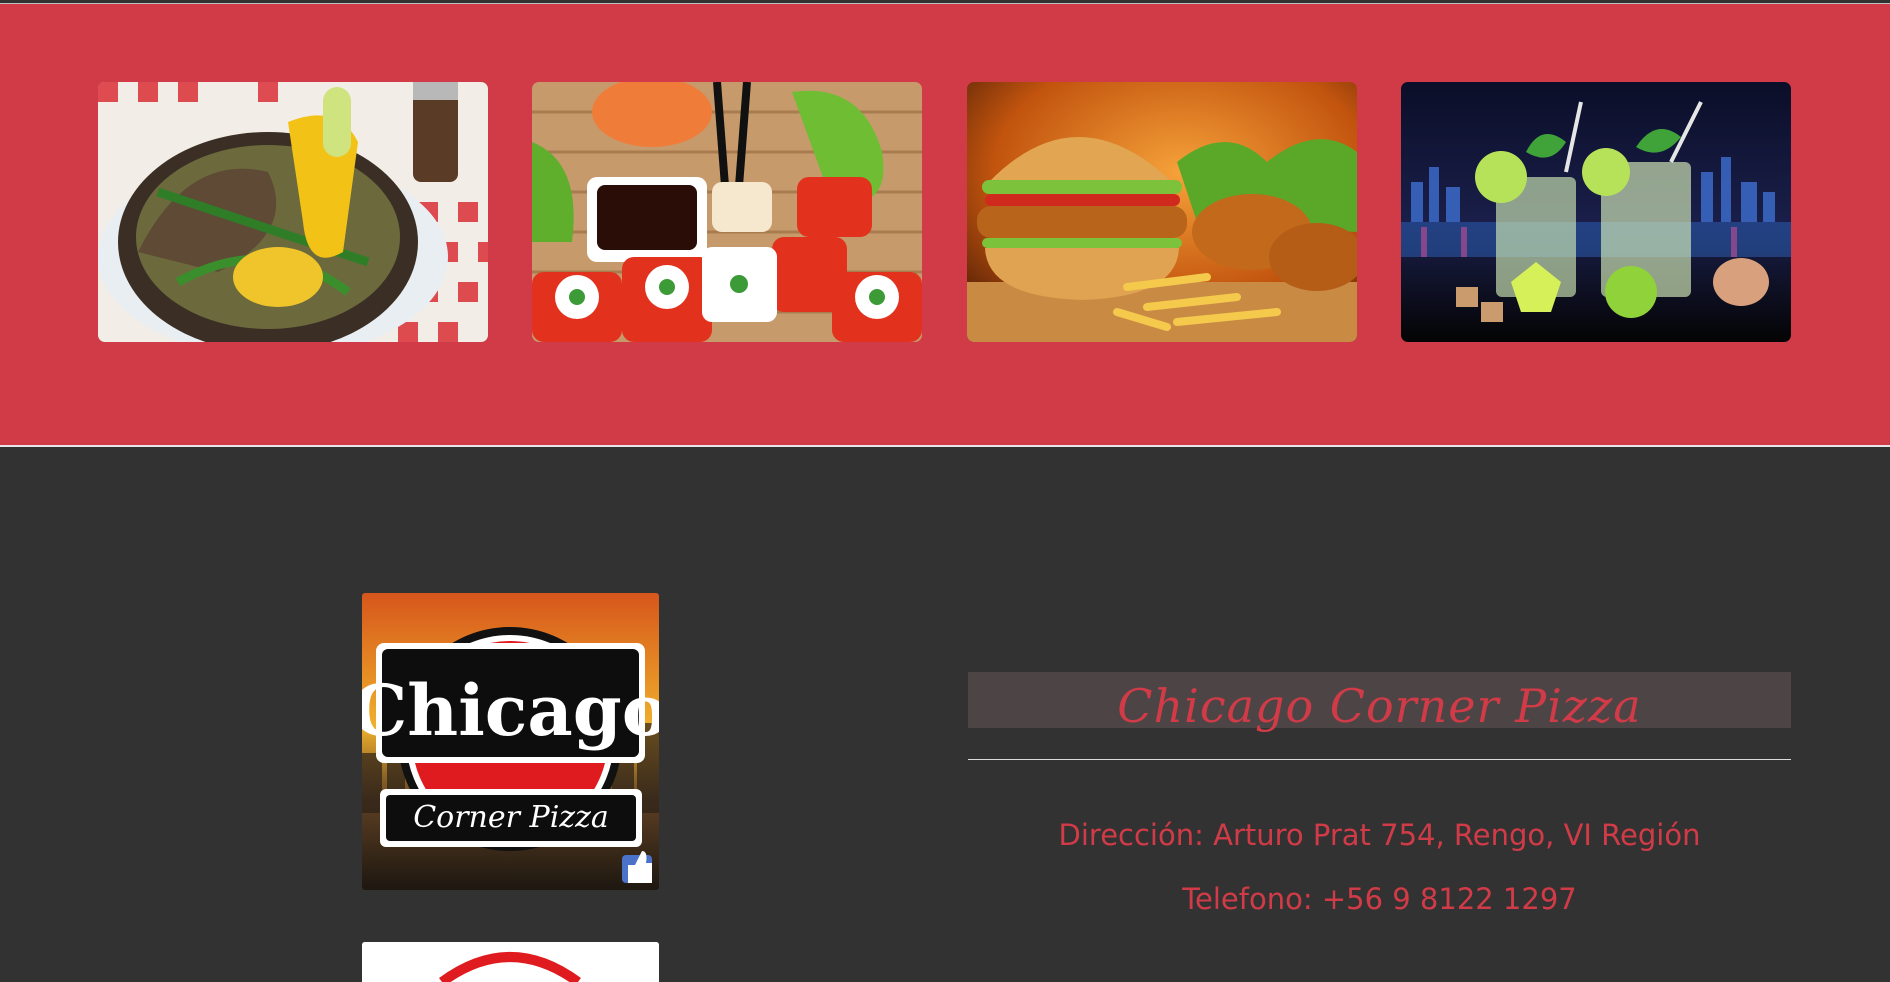  I want to click on sushi-image, so click(727, 212).